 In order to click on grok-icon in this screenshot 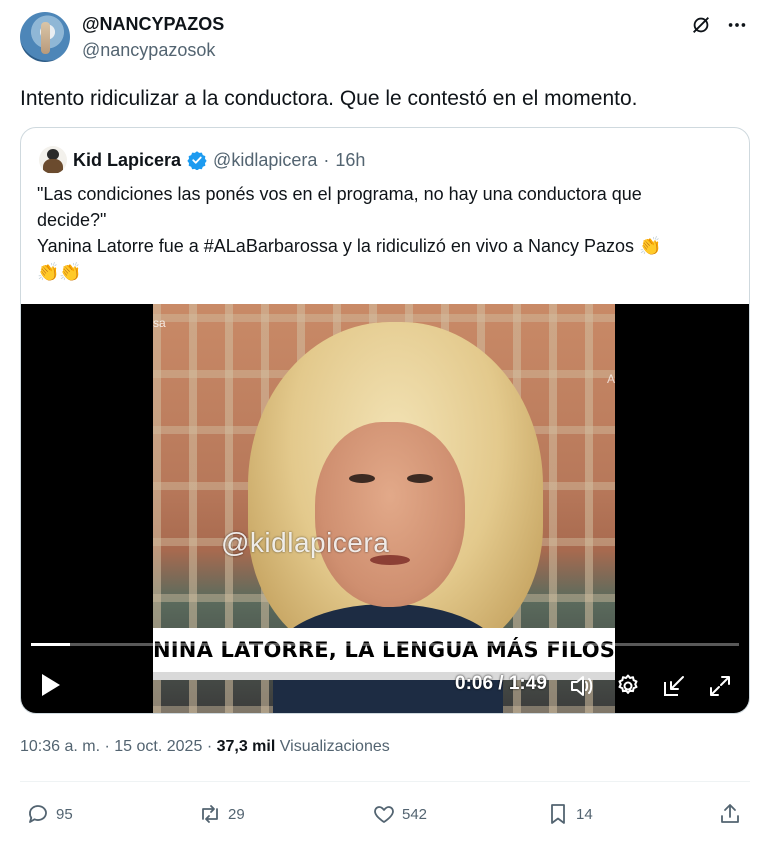, I will do `click(701, 25)`.